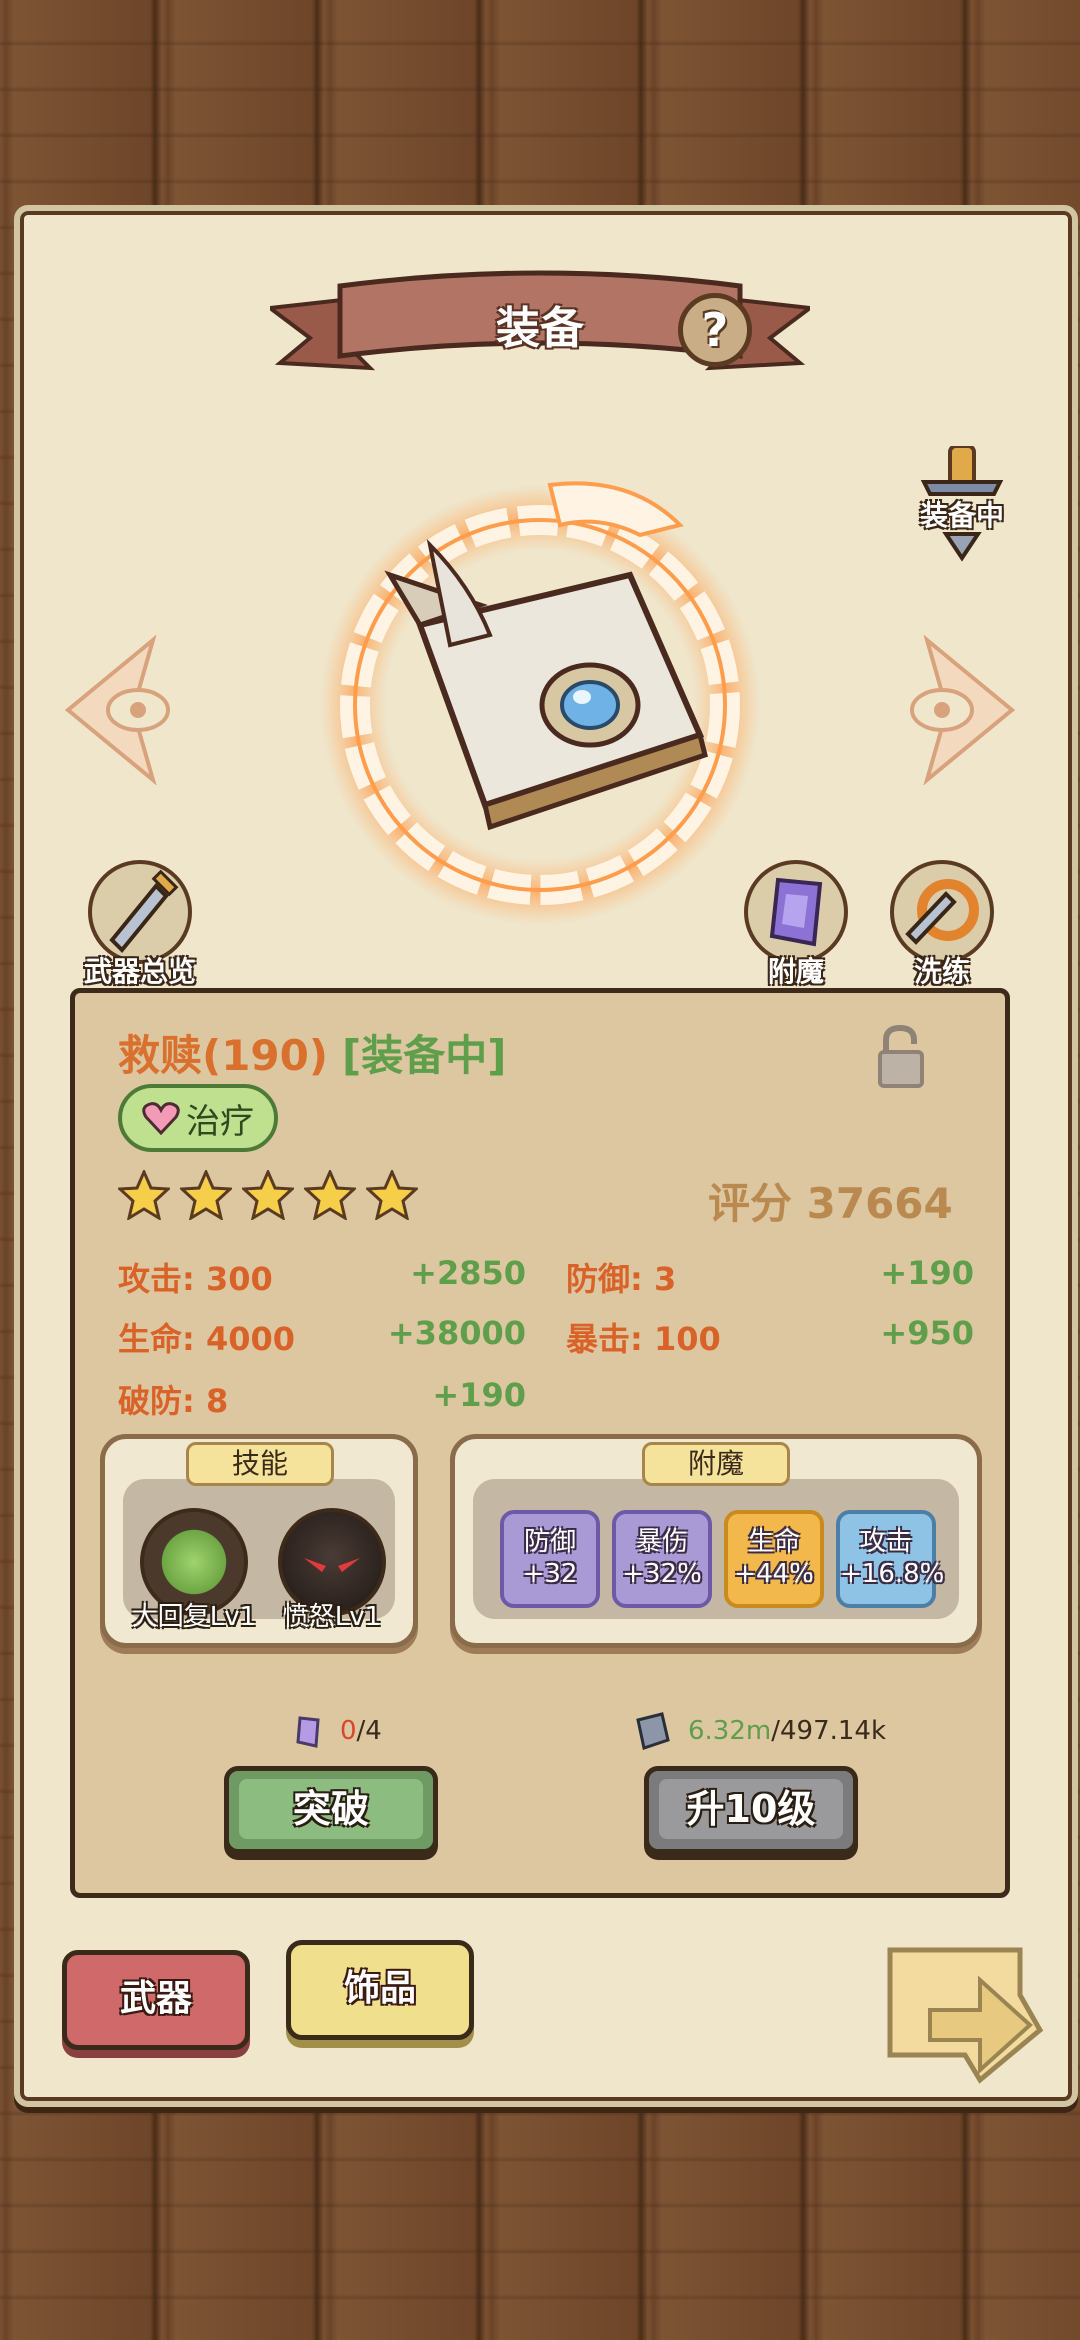  Describe the element at coordinates (332, 1617) in the screenshot. I see `skill-name: 愤怒Lv1` at that location.